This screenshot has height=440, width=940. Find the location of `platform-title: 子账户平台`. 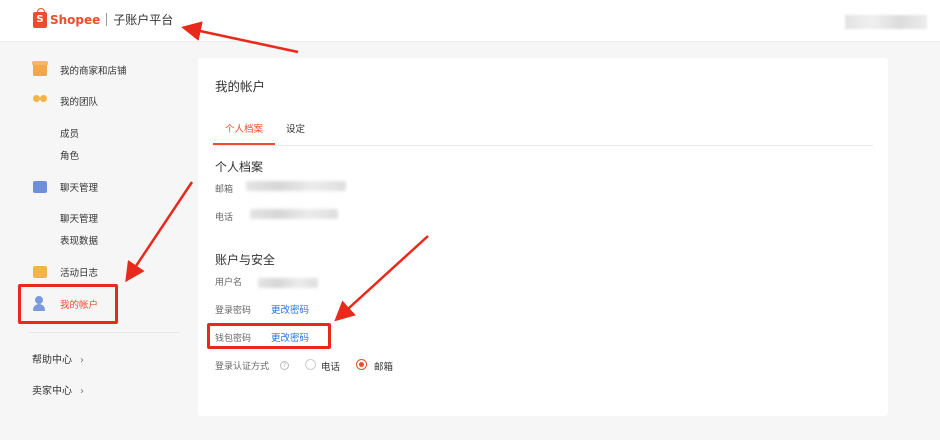

platform-title: 子账户平台 is located at coordinates (143, 20).